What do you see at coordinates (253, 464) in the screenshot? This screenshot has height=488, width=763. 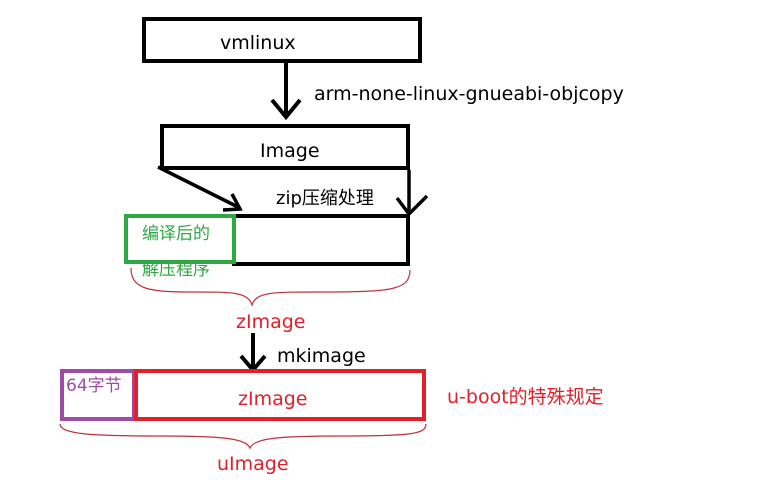 I see `uimage-brace-label: uImage` at bounding box center [253, 464].